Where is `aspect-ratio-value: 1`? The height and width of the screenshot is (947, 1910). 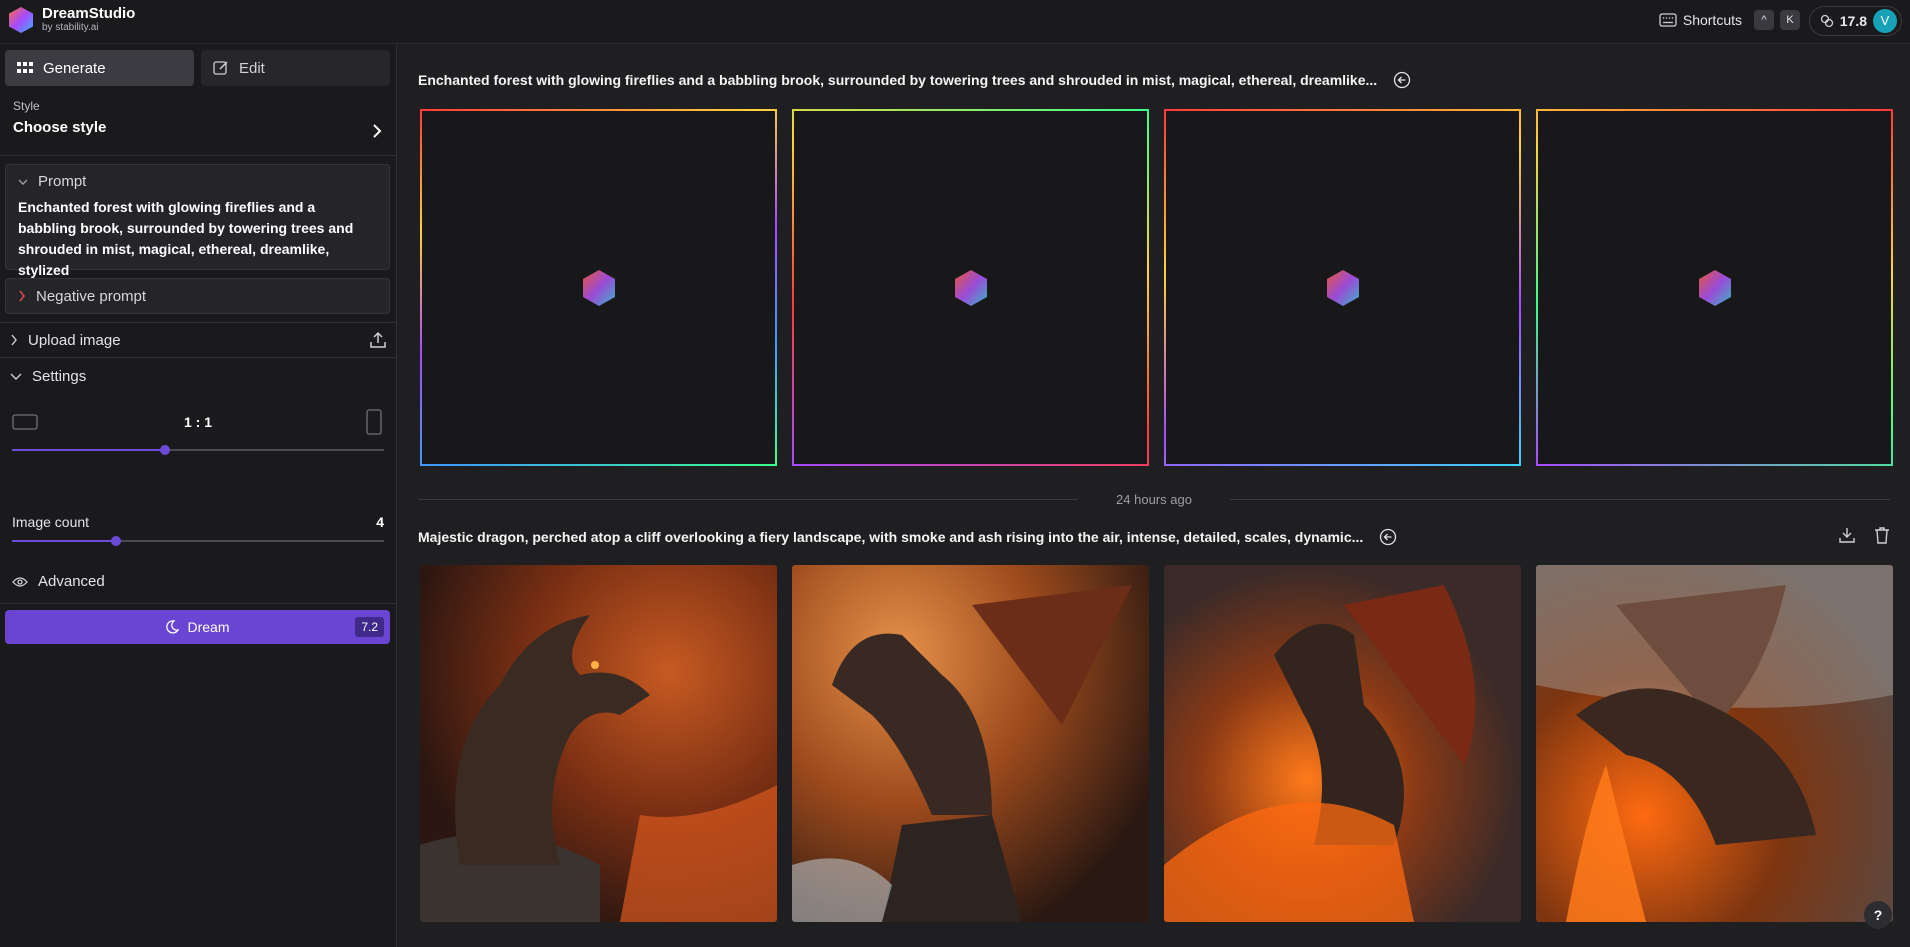
aspect-ratio-value: 1 is located at coordinates (197, 422).